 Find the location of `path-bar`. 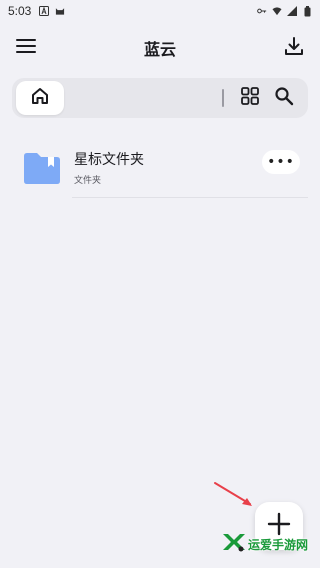

path-bar is located at coordinates (160, 98).